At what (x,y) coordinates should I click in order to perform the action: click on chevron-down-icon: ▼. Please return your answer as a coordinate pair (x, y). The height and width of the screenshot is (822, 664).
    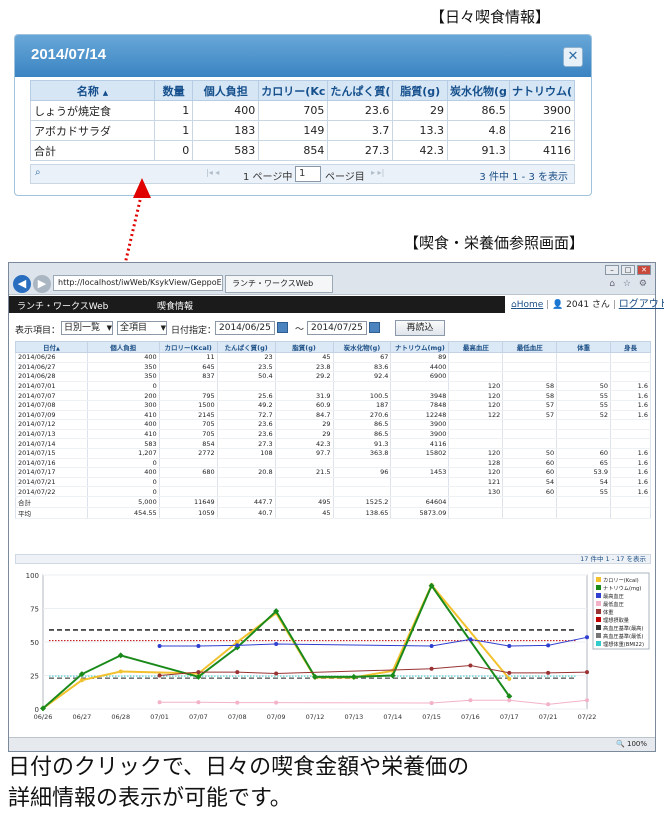
    Looking at the image, I should click on (163, 328).